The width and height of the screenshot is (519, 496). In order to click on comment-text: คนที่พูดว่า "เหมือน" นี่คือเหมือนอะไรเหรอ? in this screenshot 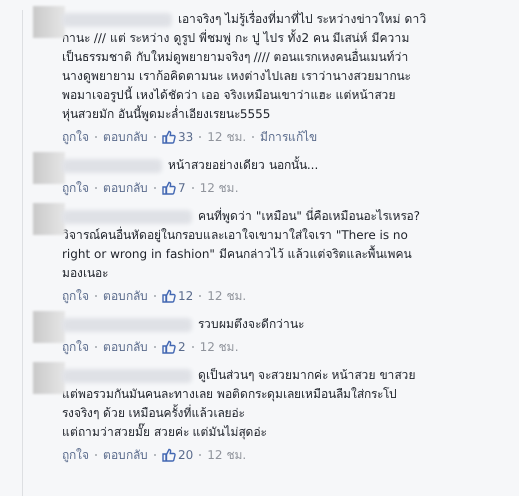, I will do `click(309, 216)`.